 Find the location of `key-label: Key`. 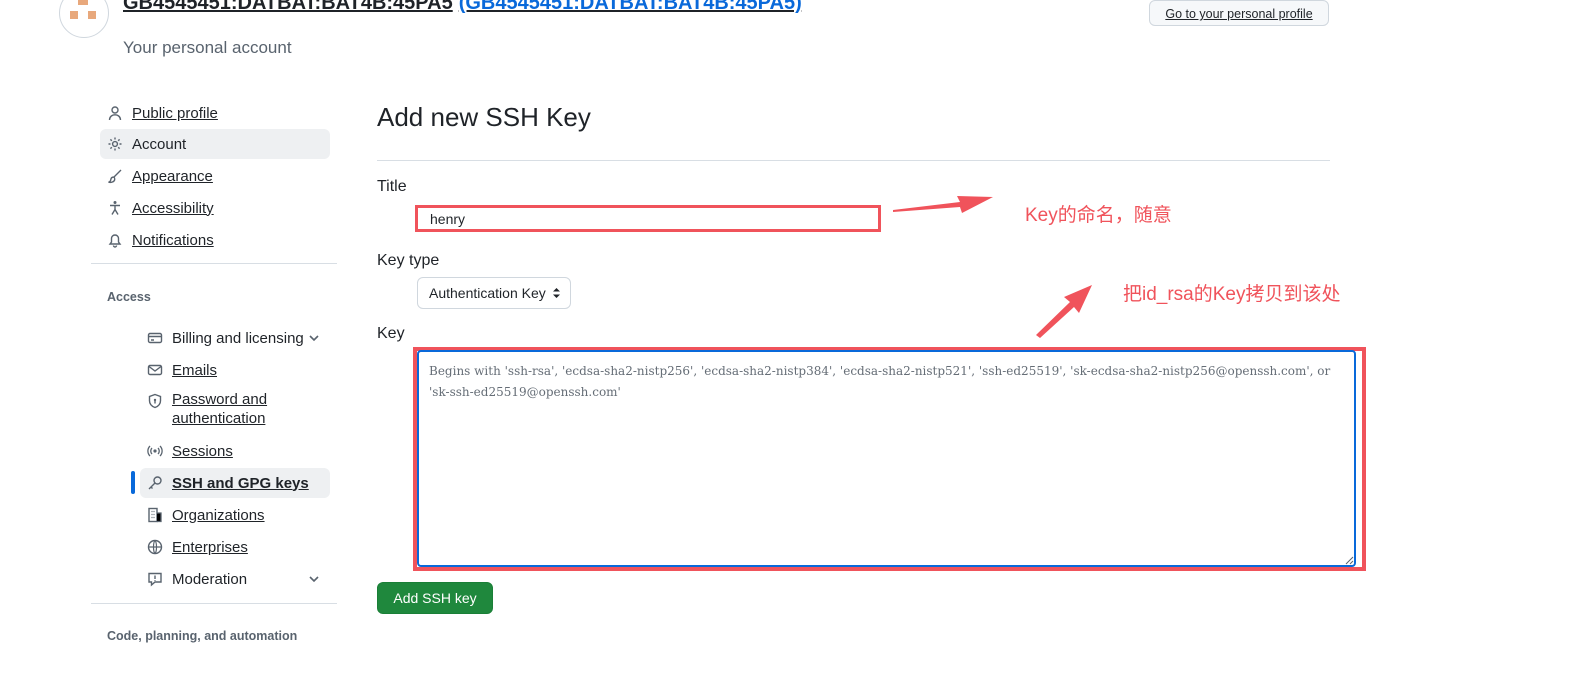

key-label: Key is located at coordinates (391, 333).